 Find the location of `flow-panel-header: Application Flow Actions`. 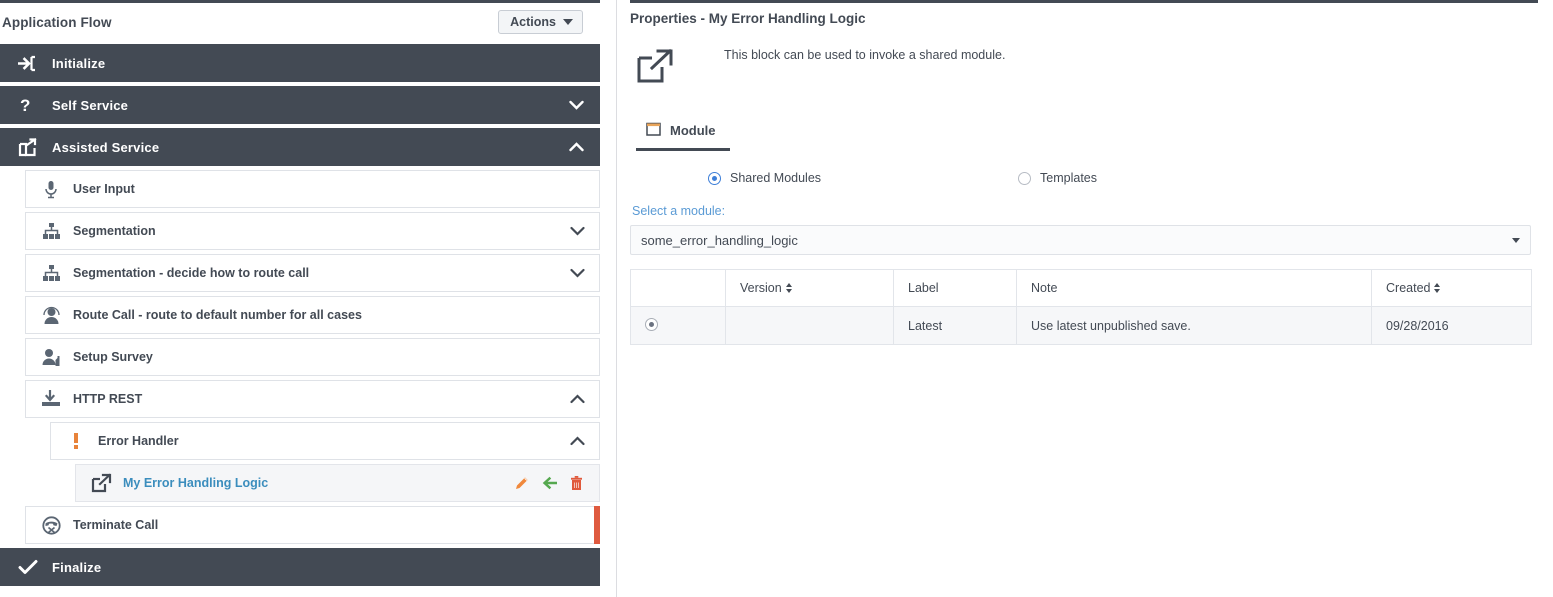

flow-panel-header: Application Flow Actions is located at coordinates (300, 22).